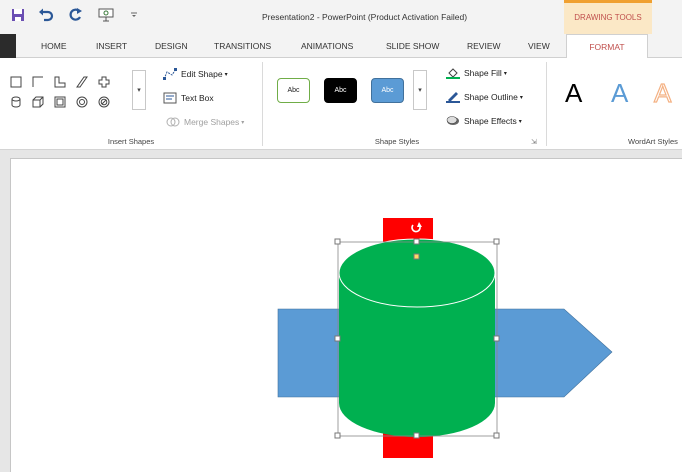  What do you see at coordinates (484, 46) in the screenshot?
I see `tab-review: REVIEW` at bounding box center [484, 46].